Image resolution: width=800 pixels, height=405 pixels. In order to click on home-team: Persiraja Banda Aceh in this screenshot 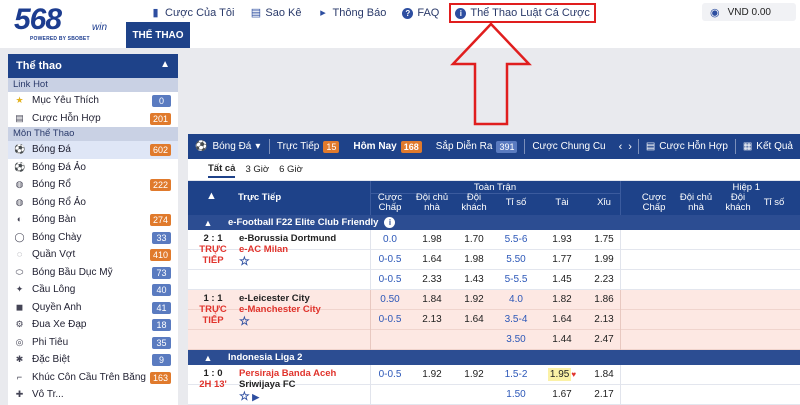, I will do `click(287, 373)`.